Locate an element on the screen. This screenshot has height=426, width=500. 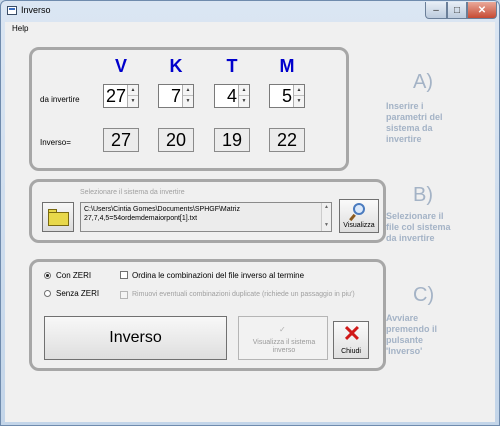
file-caption: Selezionare il sistema da invertire is located at coordinates (132, 192).